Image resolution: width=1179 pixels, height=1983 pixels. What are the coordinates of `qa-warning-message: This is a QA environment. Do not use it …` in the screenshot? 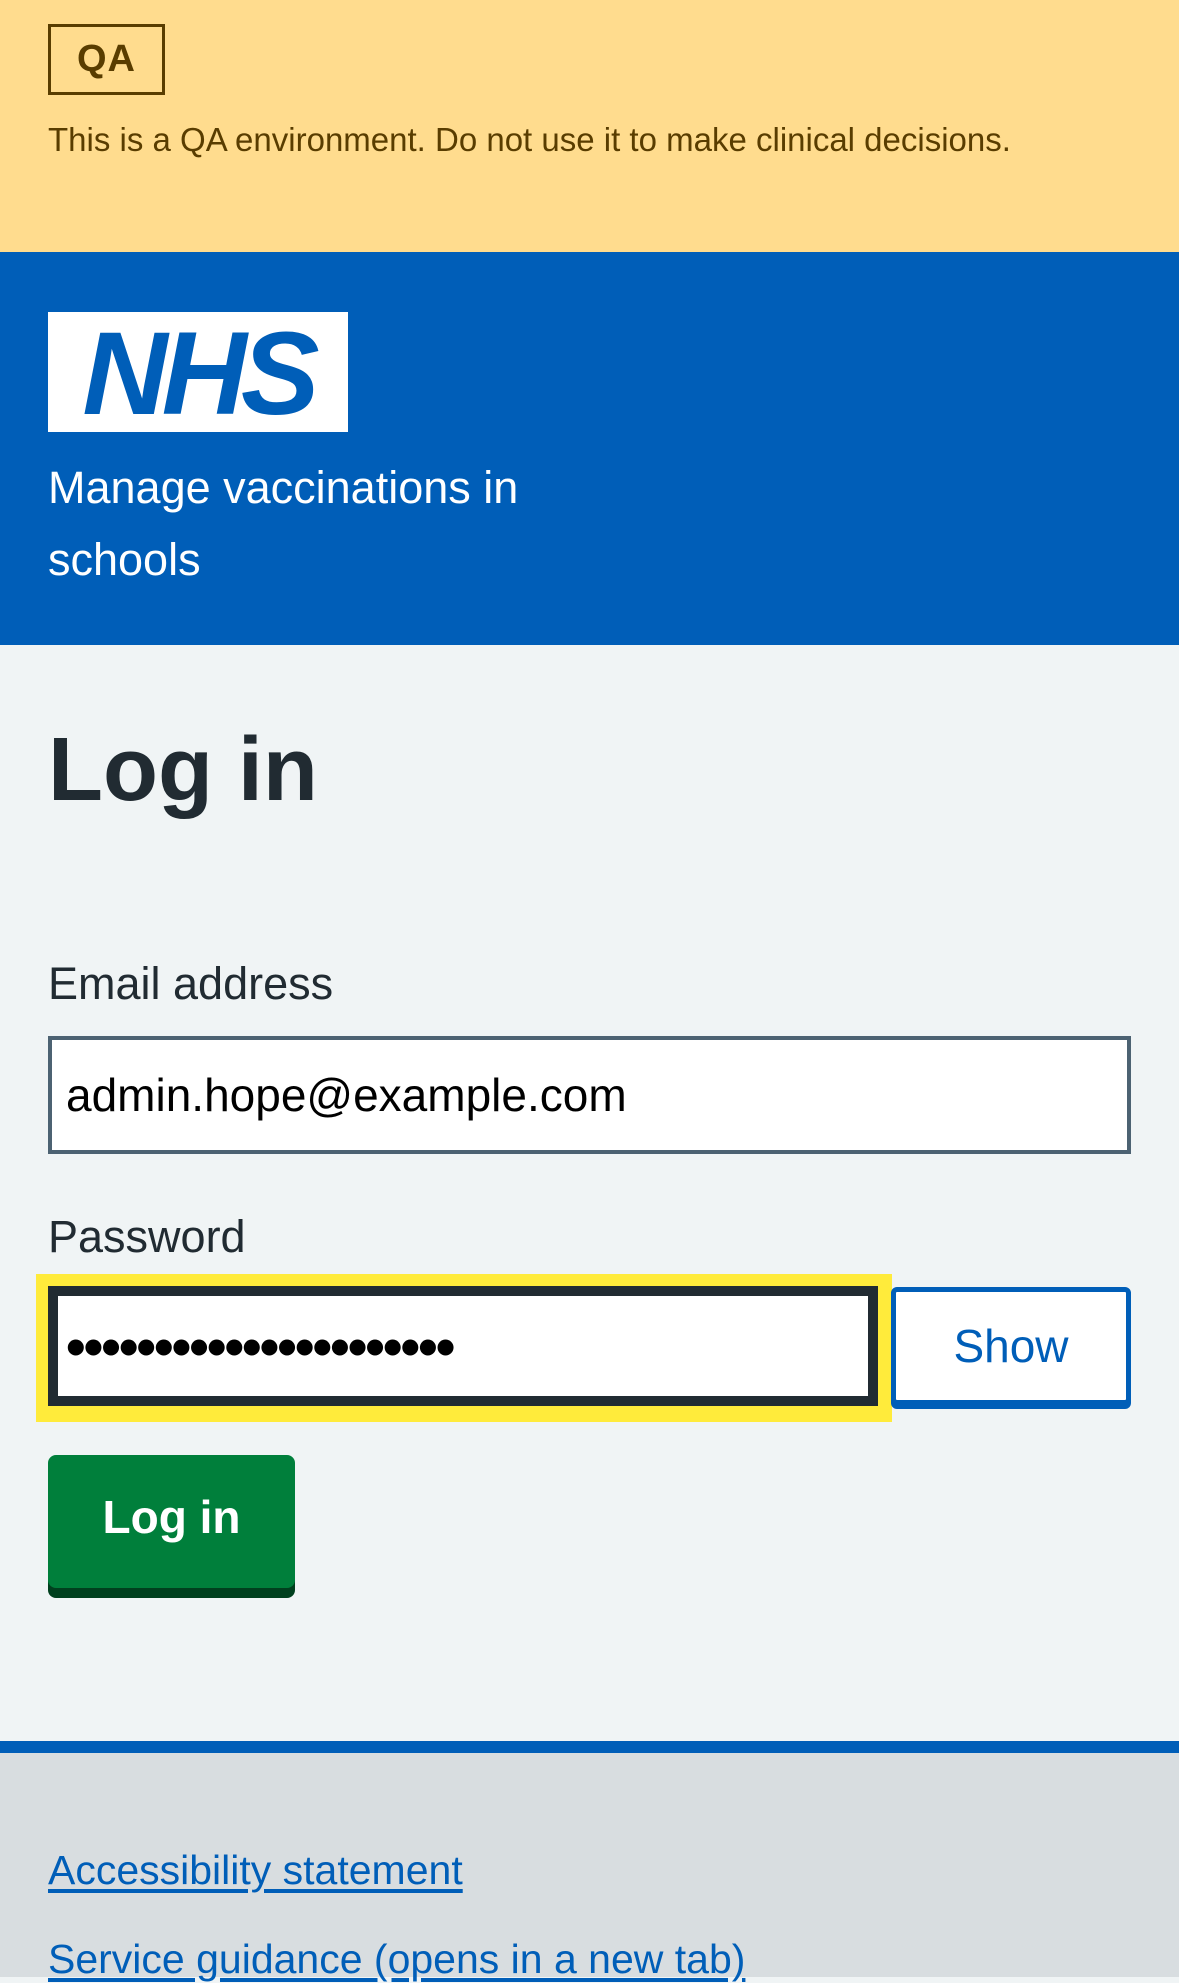 It's located at (529, 139).